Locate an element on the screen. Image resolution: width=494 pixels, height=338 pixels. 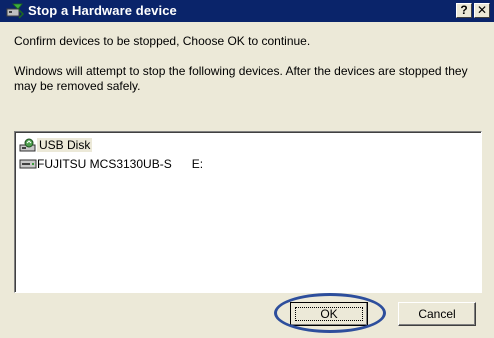
help-button: ? is located at coordinates (464, 10).